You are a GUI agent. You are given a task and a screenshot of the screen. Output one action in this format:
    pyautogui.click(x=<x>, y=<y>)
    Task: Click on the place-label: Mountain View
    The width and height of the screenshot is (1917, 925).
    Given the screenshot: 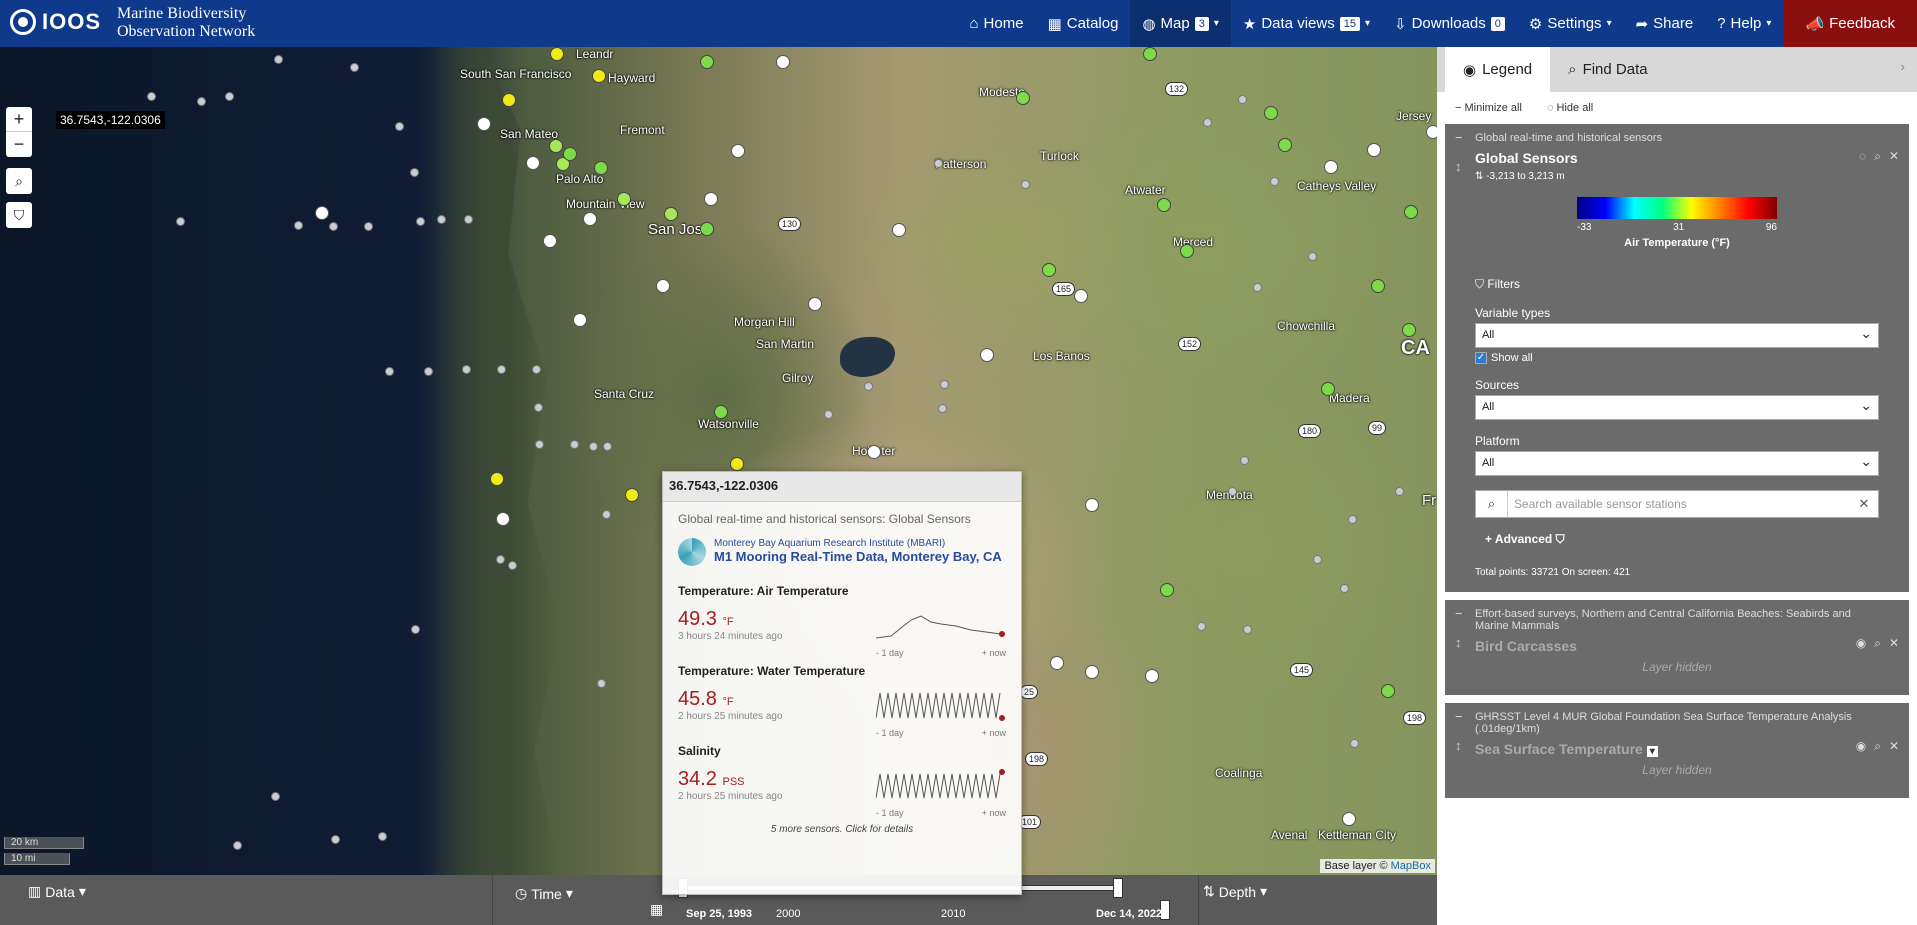 What is the action you would take?
    pyautogui.click(x=605, y=204)
    